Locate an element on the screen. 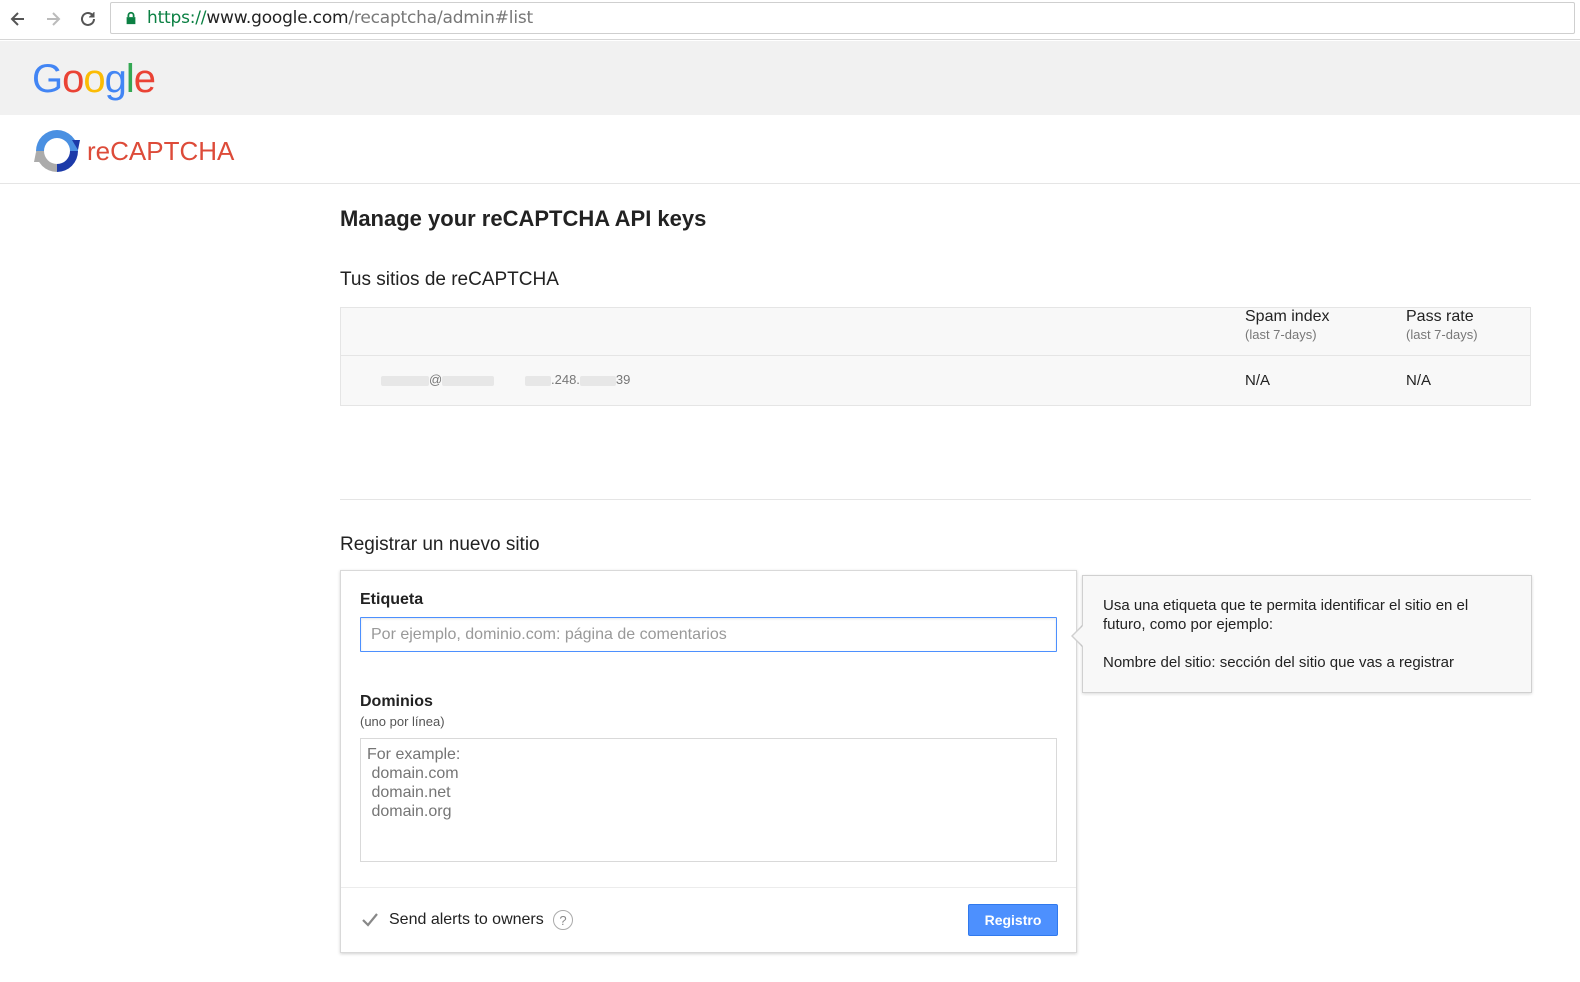 This screenshot has width=1580, height=982. label-input is located at coordinates (708, 634).